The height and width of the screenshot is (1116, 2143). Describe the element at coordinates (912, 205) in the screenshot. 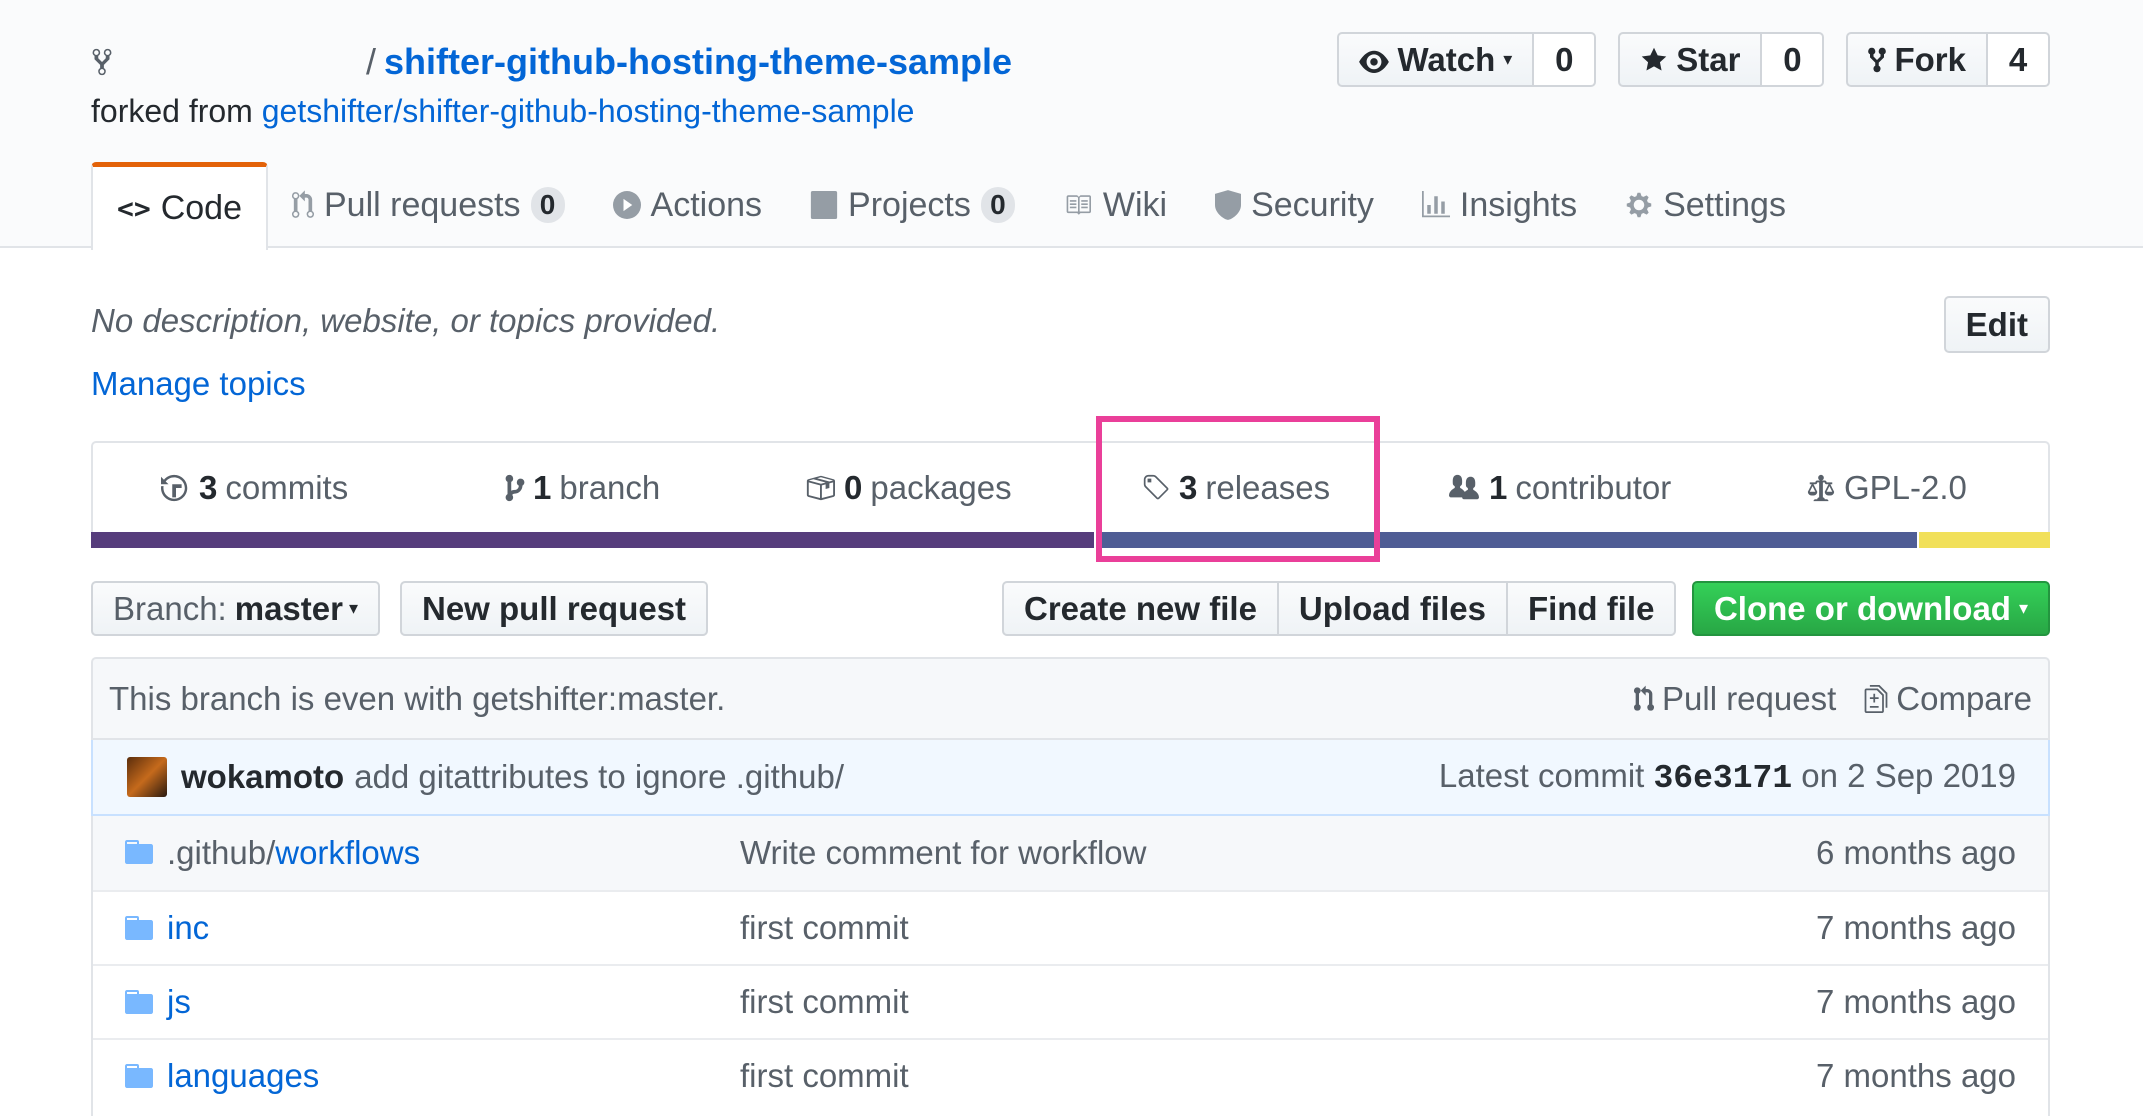

I see `tab-projects: Projects 0` at that location.